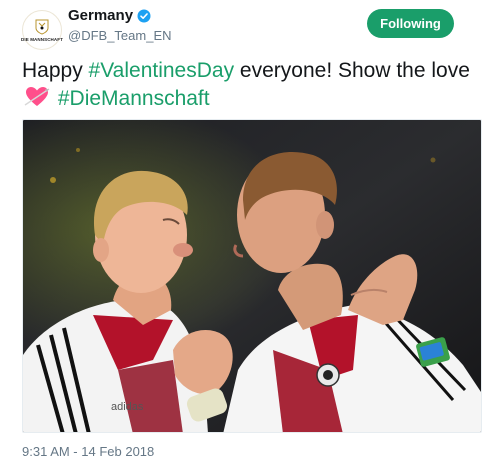 This screenshot has height=464, width=499. I want to click on verified-badge-icon, so click(144, 15).